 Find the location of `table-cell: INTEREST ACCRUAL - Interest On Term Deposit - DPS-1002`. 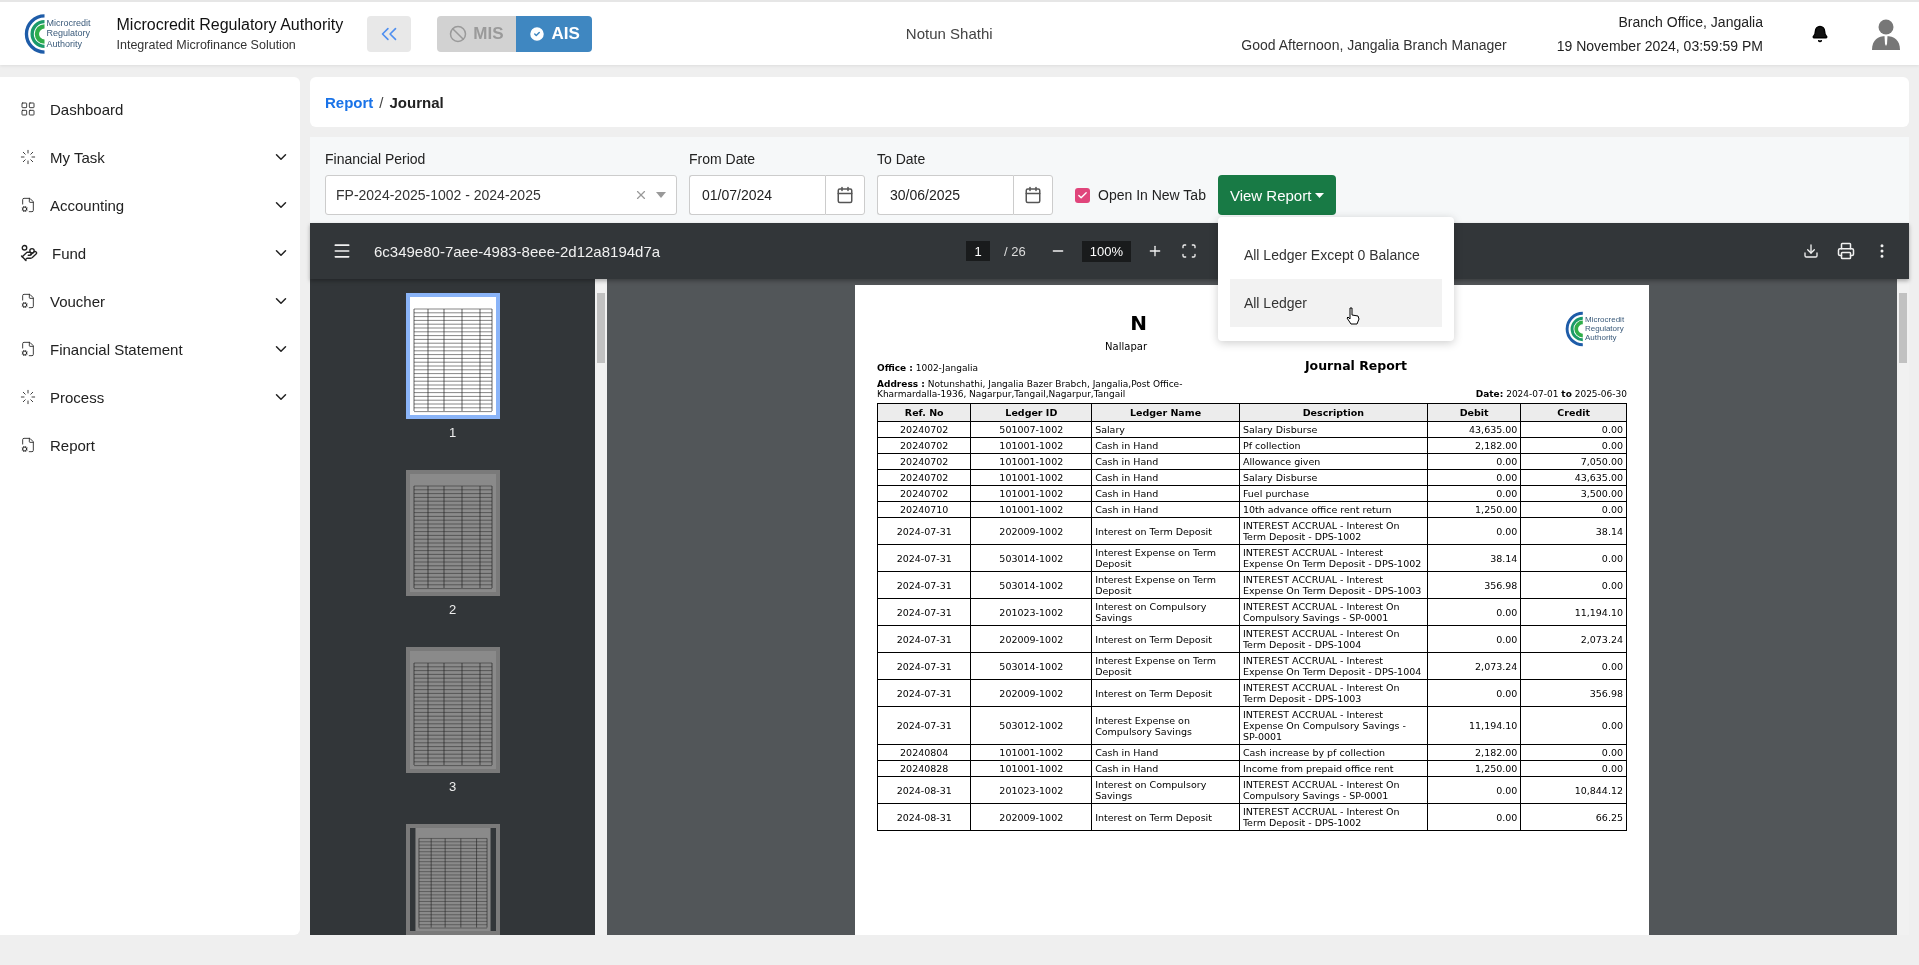

table-cell: INTEREST ACCRUAL - Interest On Term Deposit - DPS-1002 is located at coordinates (1333, 817).